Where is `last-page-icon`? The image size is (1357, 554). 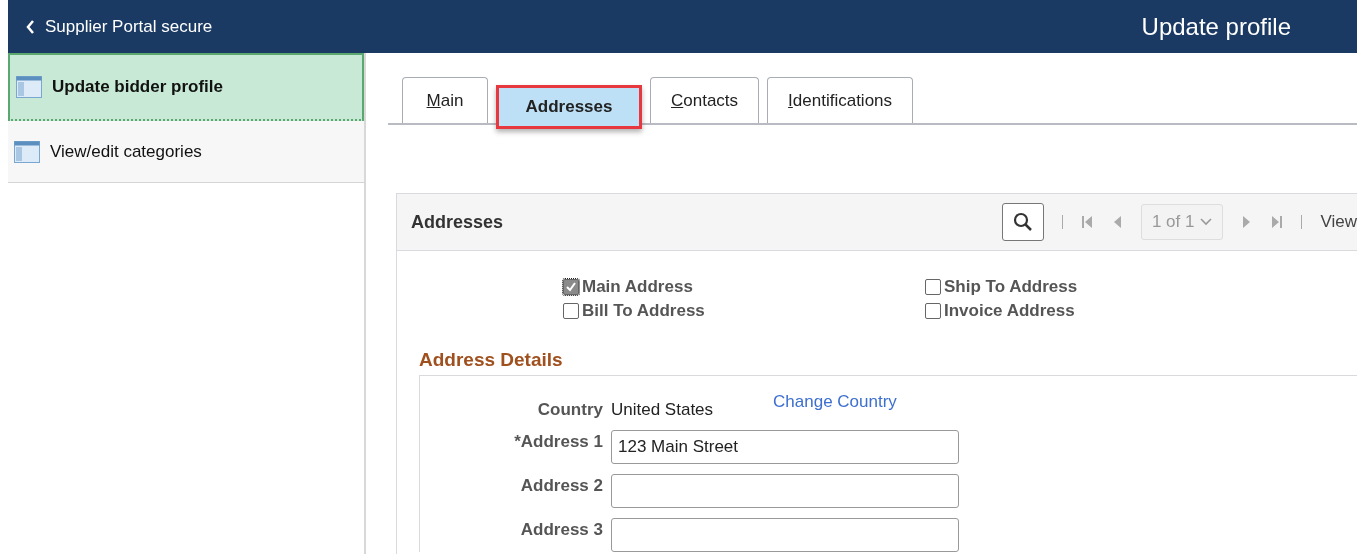 last-page-icon is located at coordinates (1277, 222).